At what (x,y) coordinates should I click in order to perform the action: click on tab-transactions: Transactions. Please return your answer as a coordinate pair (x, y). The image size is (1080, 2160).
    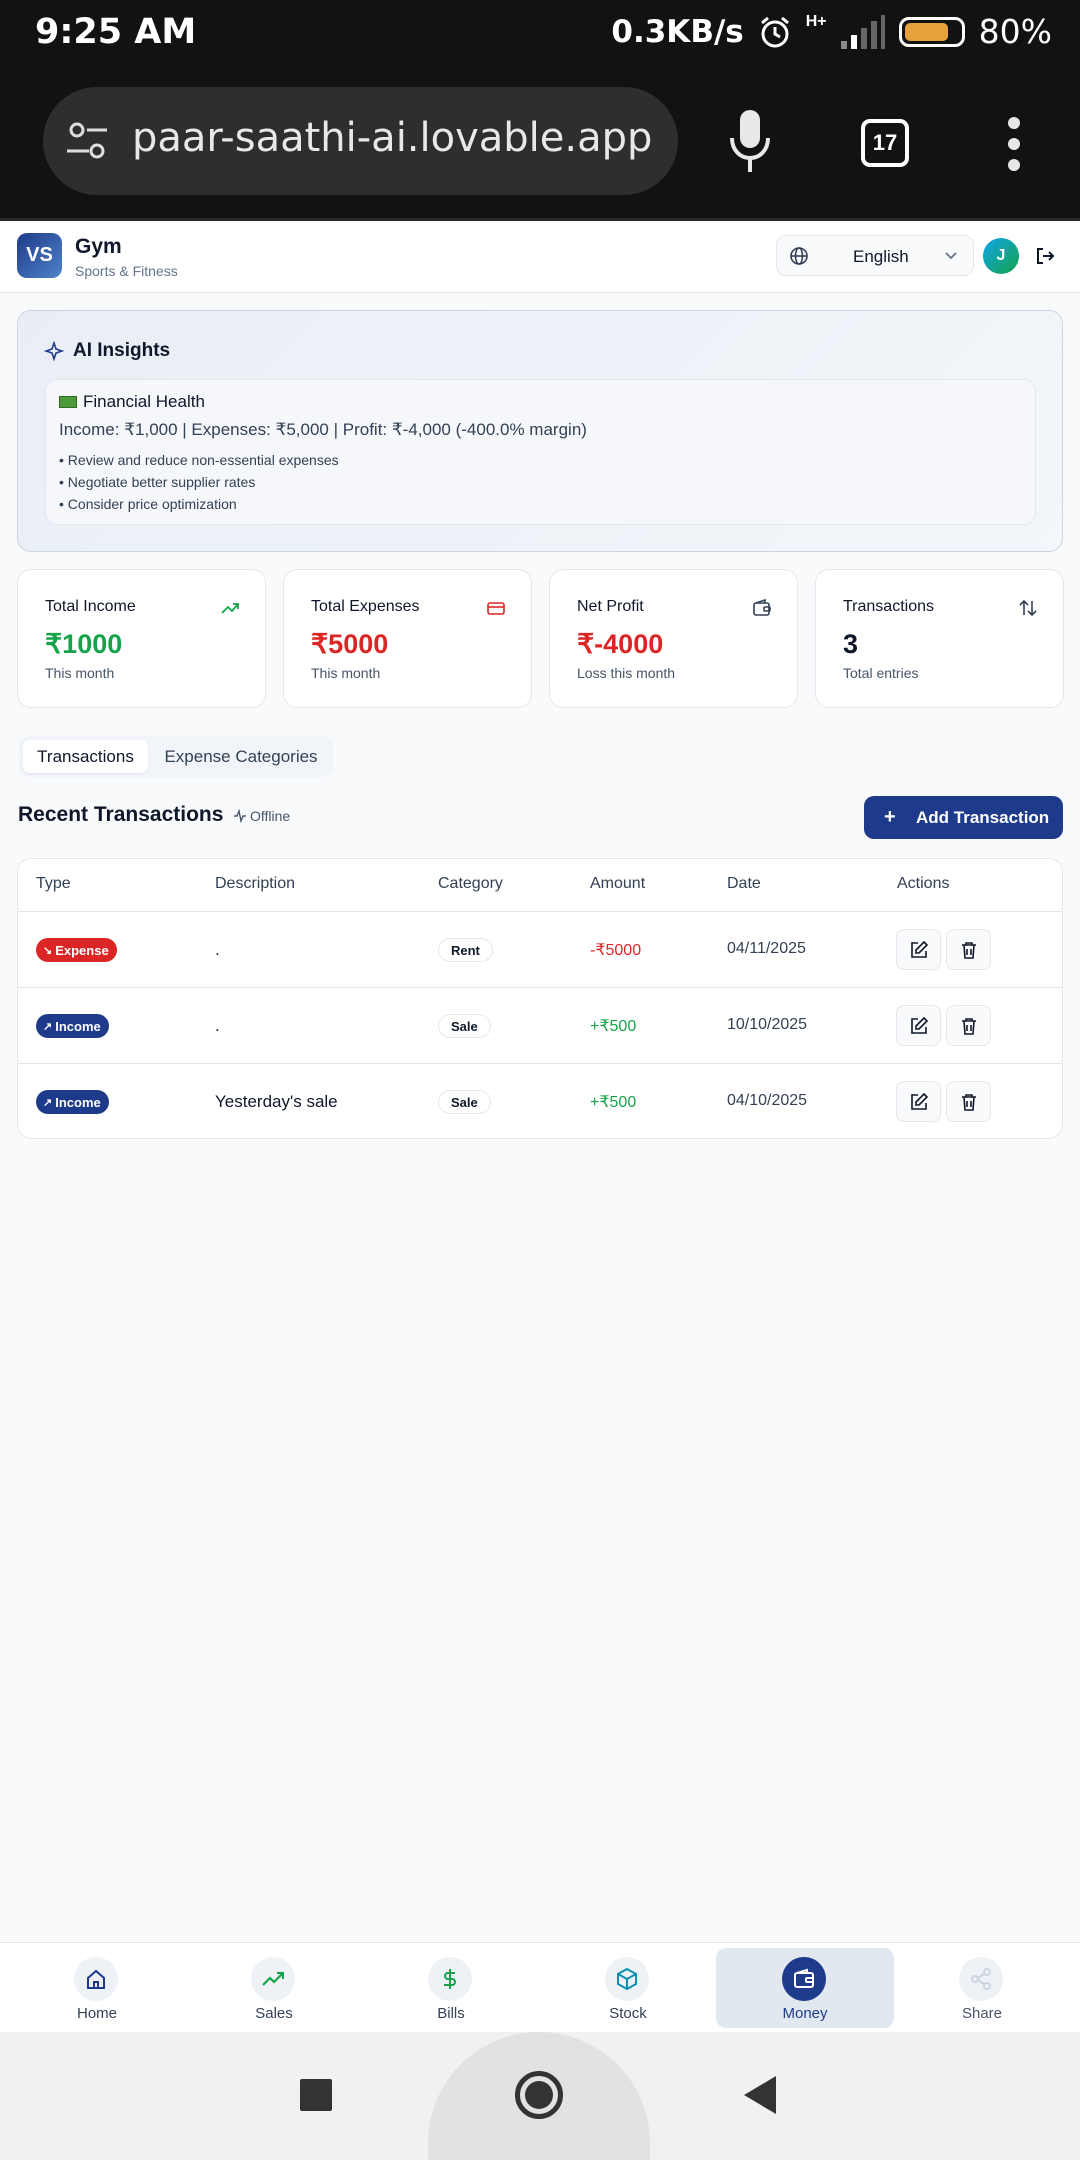
    Looking at the image, I should click on (85, 756).